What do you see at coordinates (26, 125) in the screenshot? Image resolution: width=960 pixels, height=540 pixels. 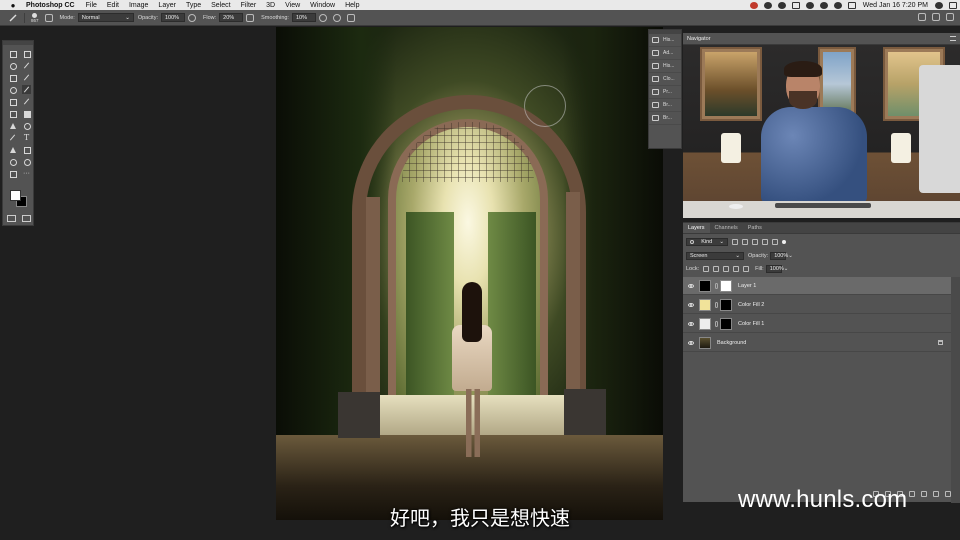 I see `dodge-tool-icon` at bounding box center [26, 125].